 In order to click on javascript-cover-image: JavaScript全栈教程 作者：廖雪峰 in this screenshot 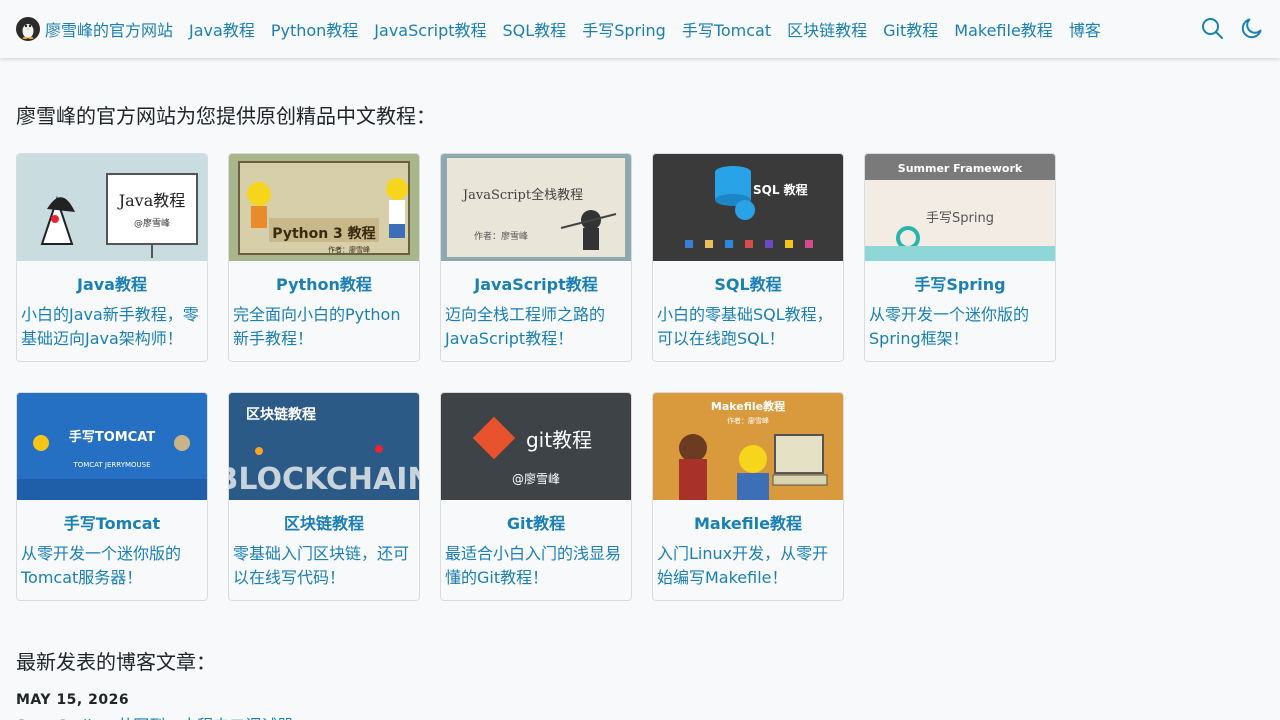, I will do `click(536, 207)`.